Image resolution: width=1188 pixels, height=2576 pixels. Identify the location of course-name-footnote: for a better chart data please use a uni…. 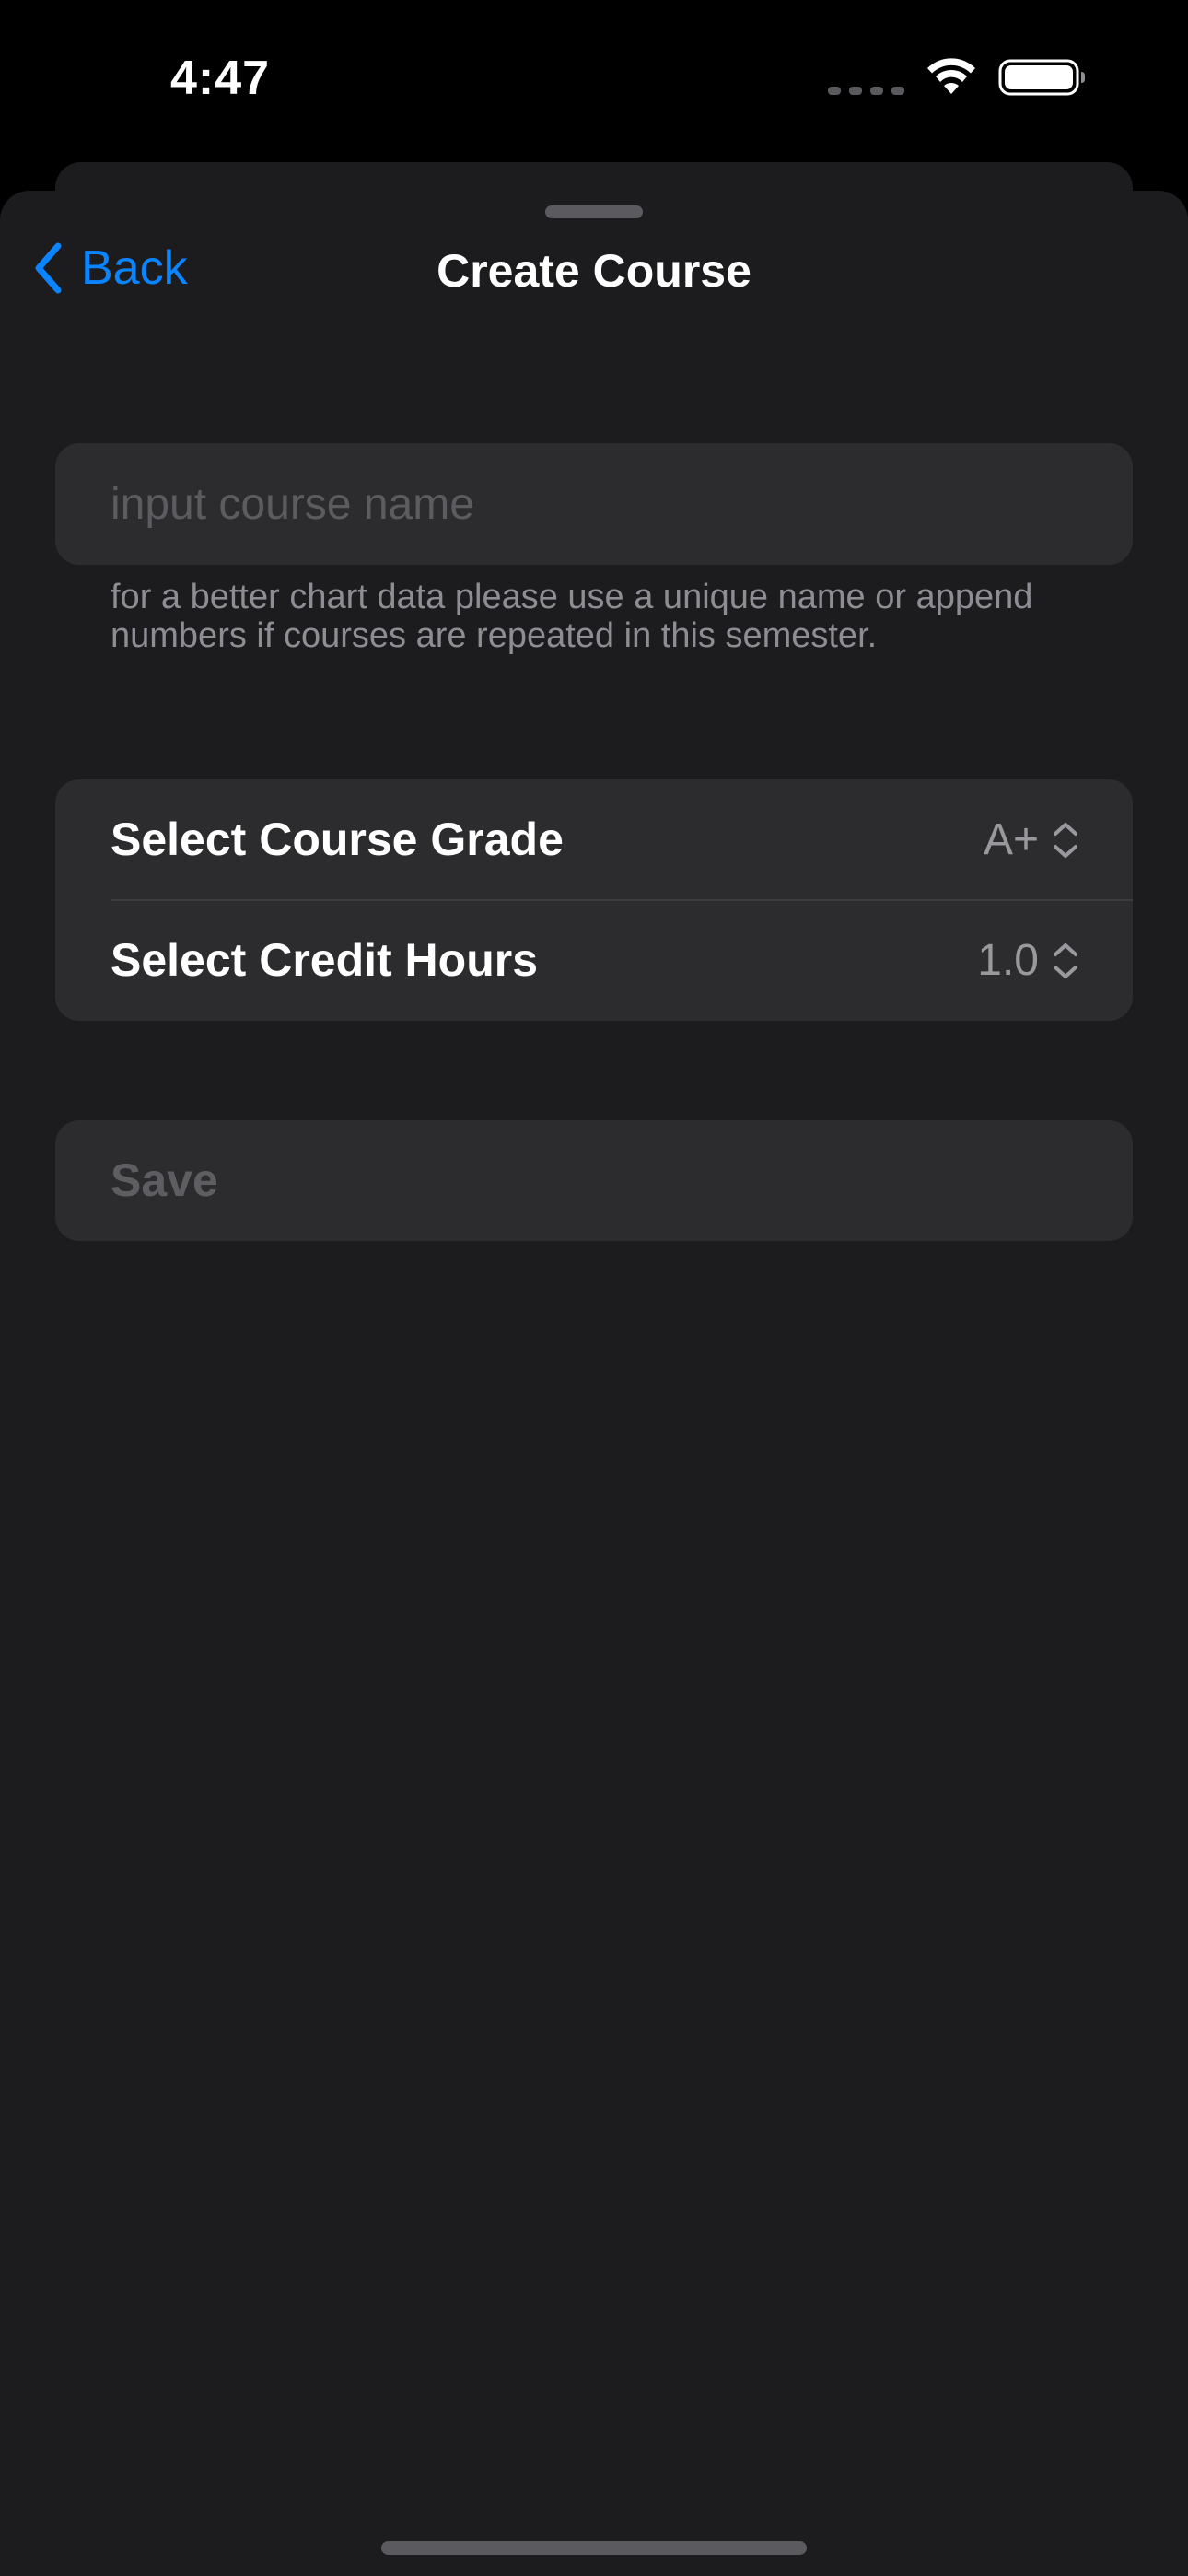
(572, 616).